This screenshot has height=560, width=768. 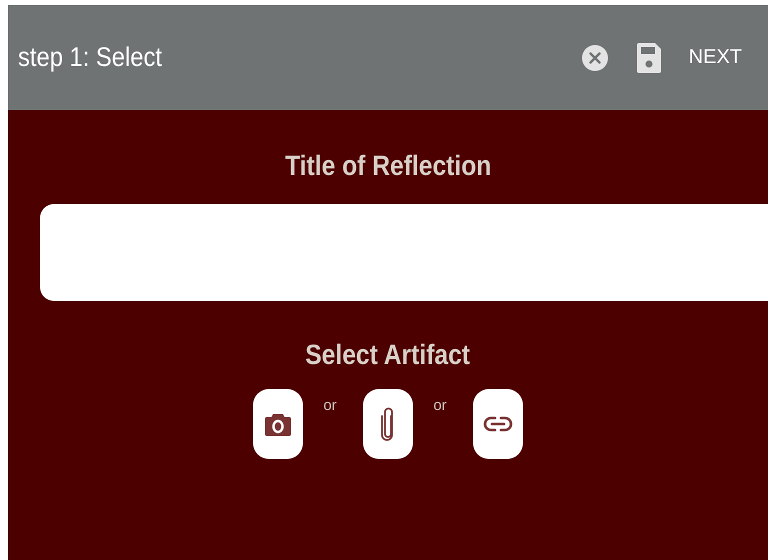 What do you see at coordinates (388, 166) in the screenshot?
I see `reflection-title-label: Title of Reflection` at bounding box center [388, 166].